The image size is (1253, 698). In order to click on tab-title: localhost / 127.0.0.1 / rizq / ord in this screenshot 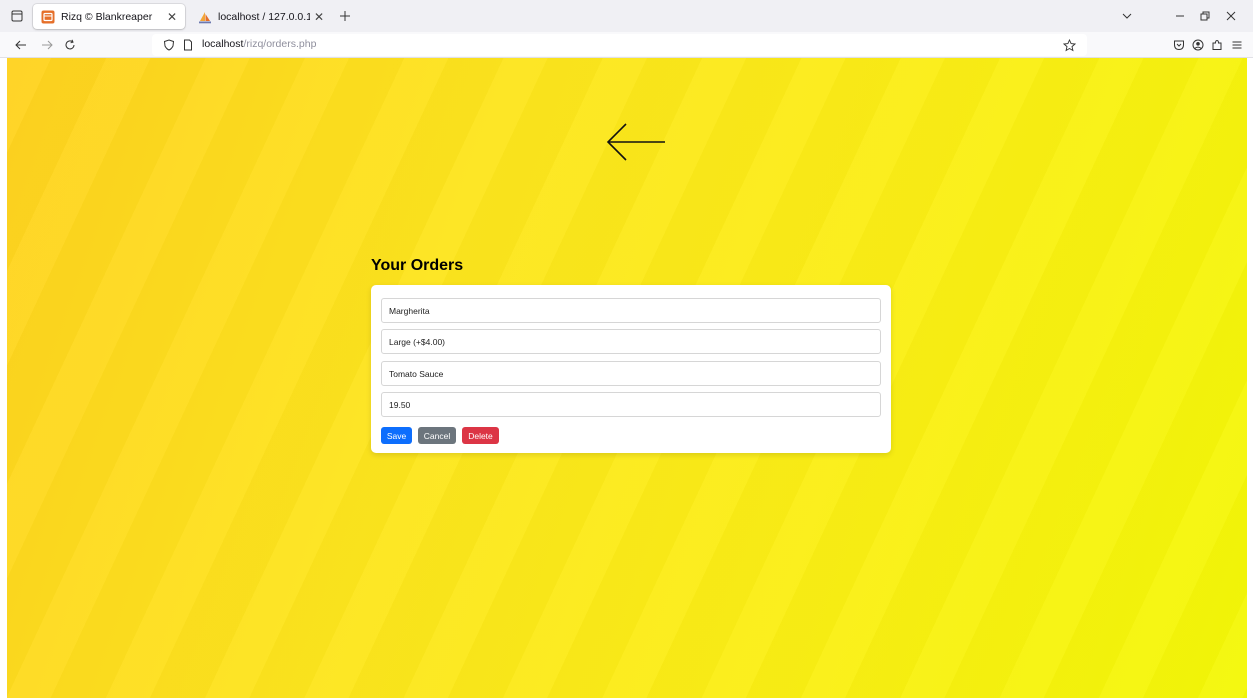, I will do `click(264, 16)`.